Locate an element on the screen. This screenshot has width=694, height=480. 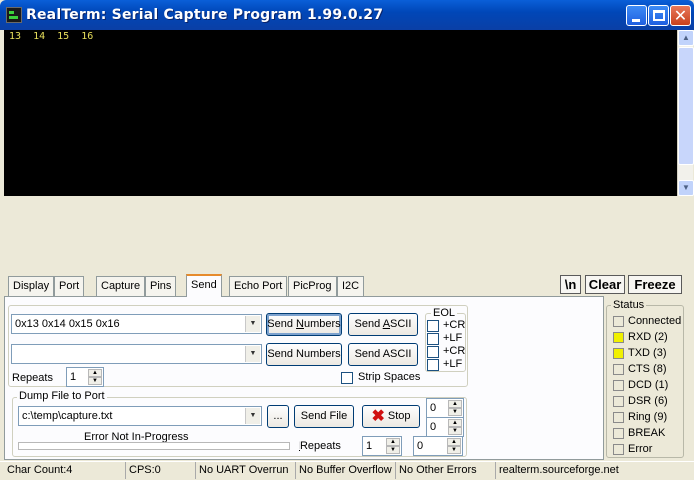
dump-repeats-stepper: 1 ▲ ▼ is located at coordinates (382, 446).